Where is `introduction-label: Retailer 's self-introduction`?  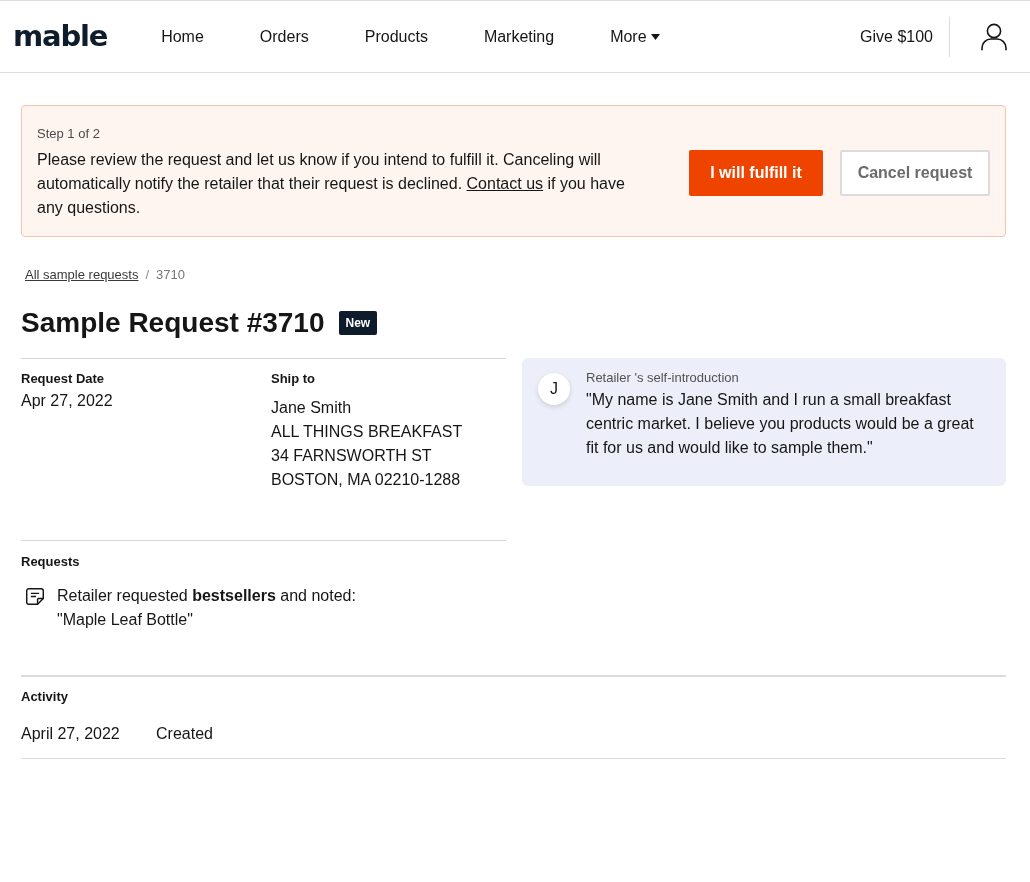
introduction-label: Retailer 's self-introduction is located at coordinates (662, 378).